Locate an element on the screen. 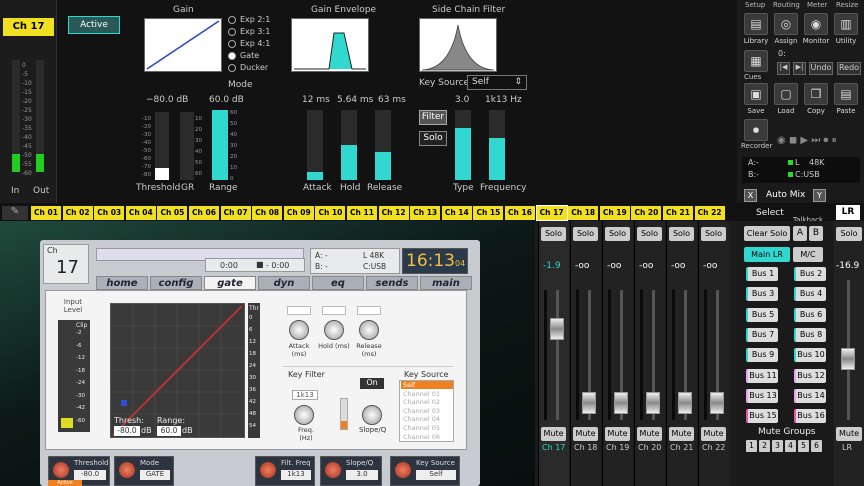  clear-solo-button: Clear Solo is located at coordinates (767, 233).